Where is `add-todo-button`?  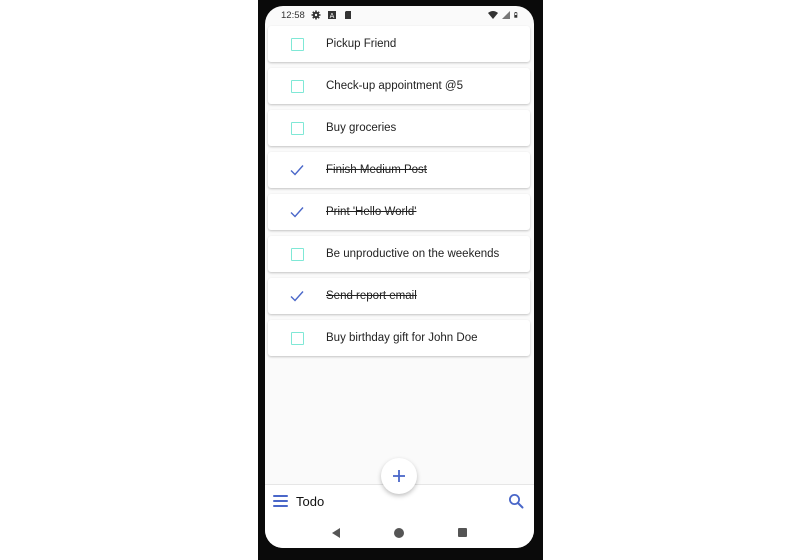
add-todo-button is located at coordinates (399, 476).